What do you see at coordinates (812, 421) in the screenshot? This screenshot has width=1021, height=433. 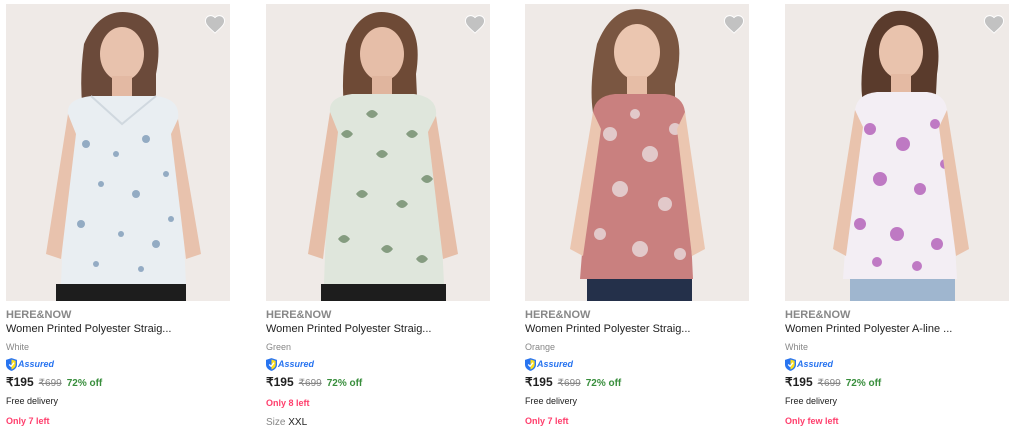 I see `stock-warning: Only few left` at bounding box center [812, 421].